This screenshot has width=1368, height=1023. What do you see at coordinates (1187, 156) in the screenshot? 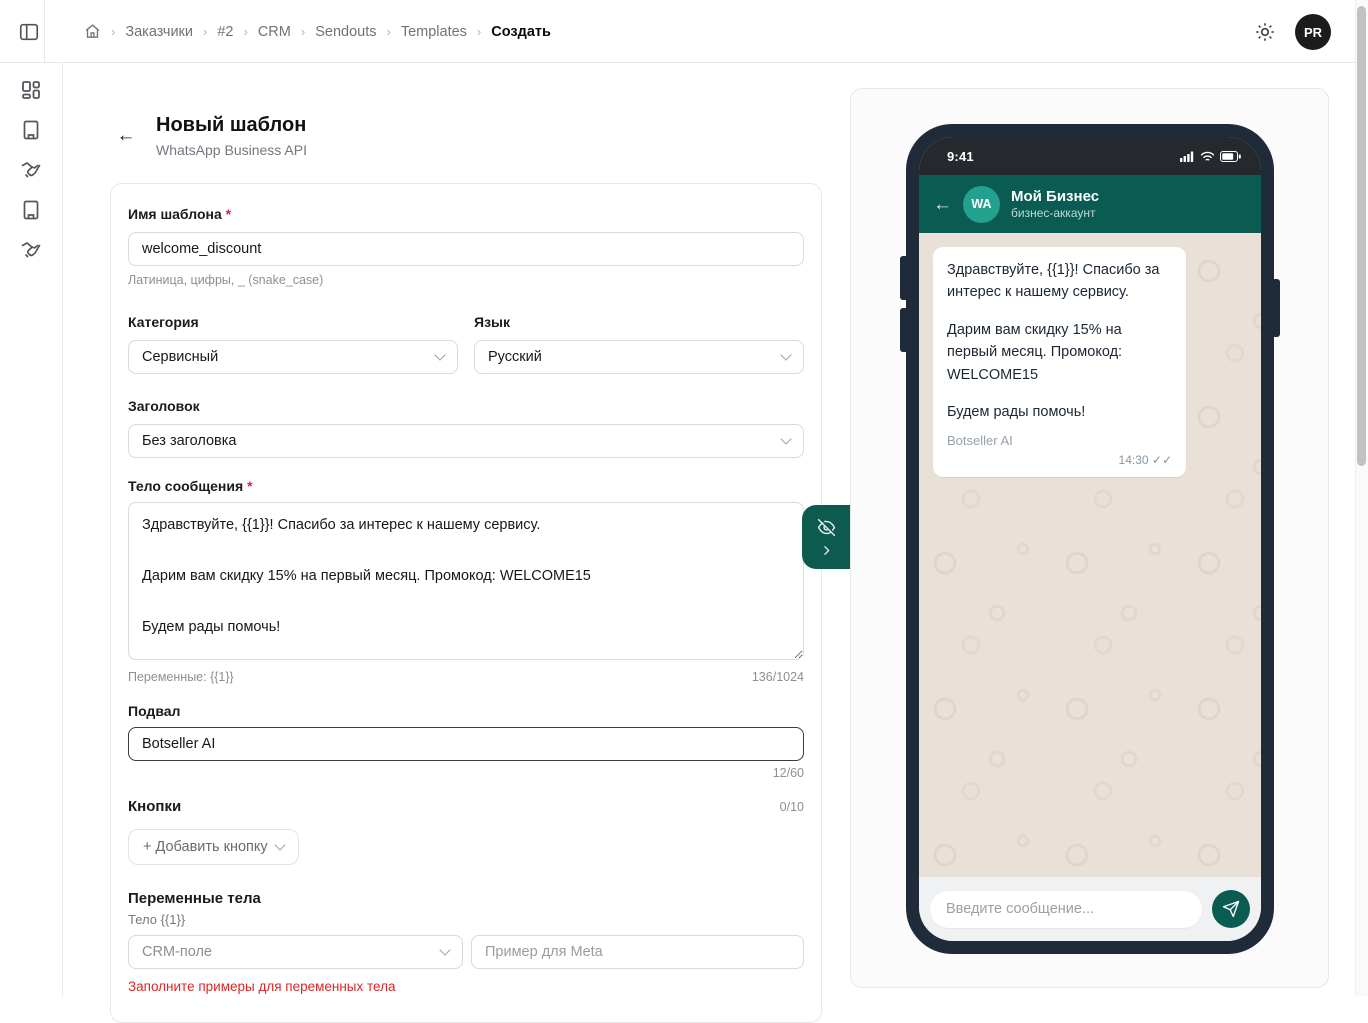
I see `signal-icon` at bounding box center [1187, 156].